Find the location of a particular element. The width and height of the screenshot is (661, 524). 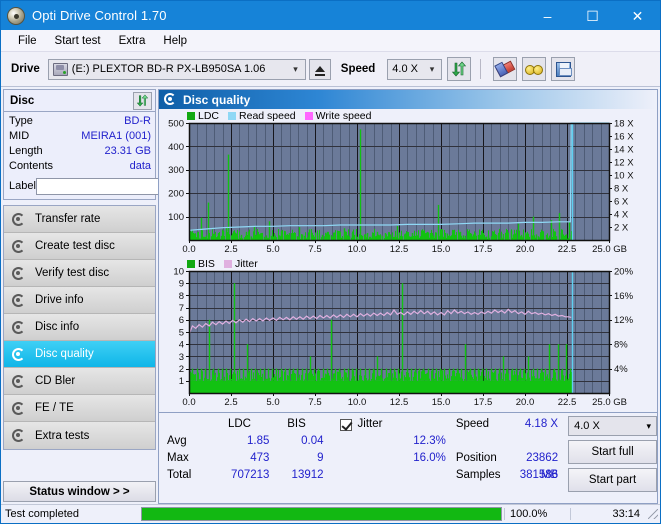

svg-text: 300 is located at coordinates (176, 170).